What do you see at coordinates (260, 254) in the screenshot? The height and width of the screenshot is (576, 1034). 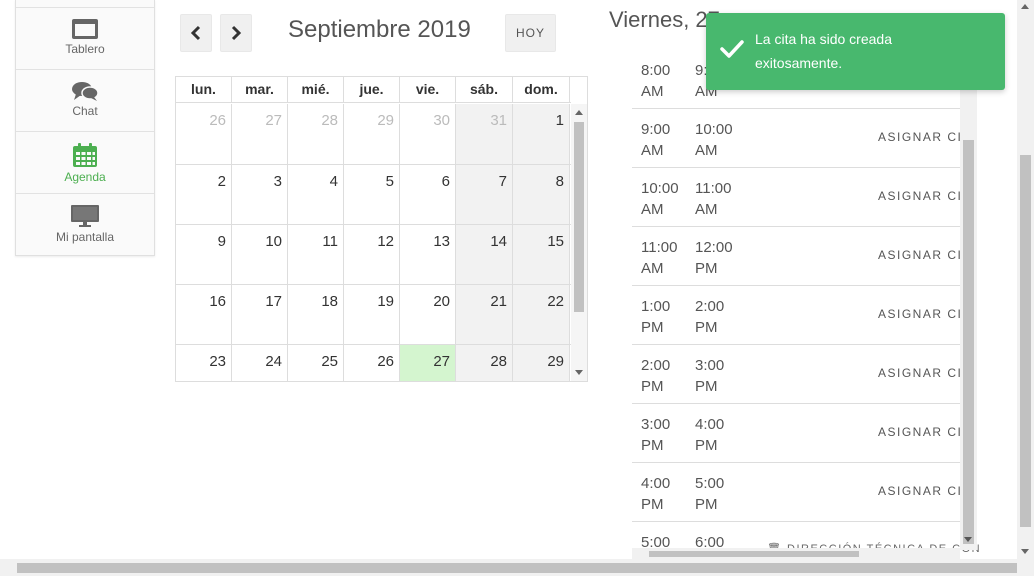 I see `calendar-day: 10` at bounding box center [260, 254].